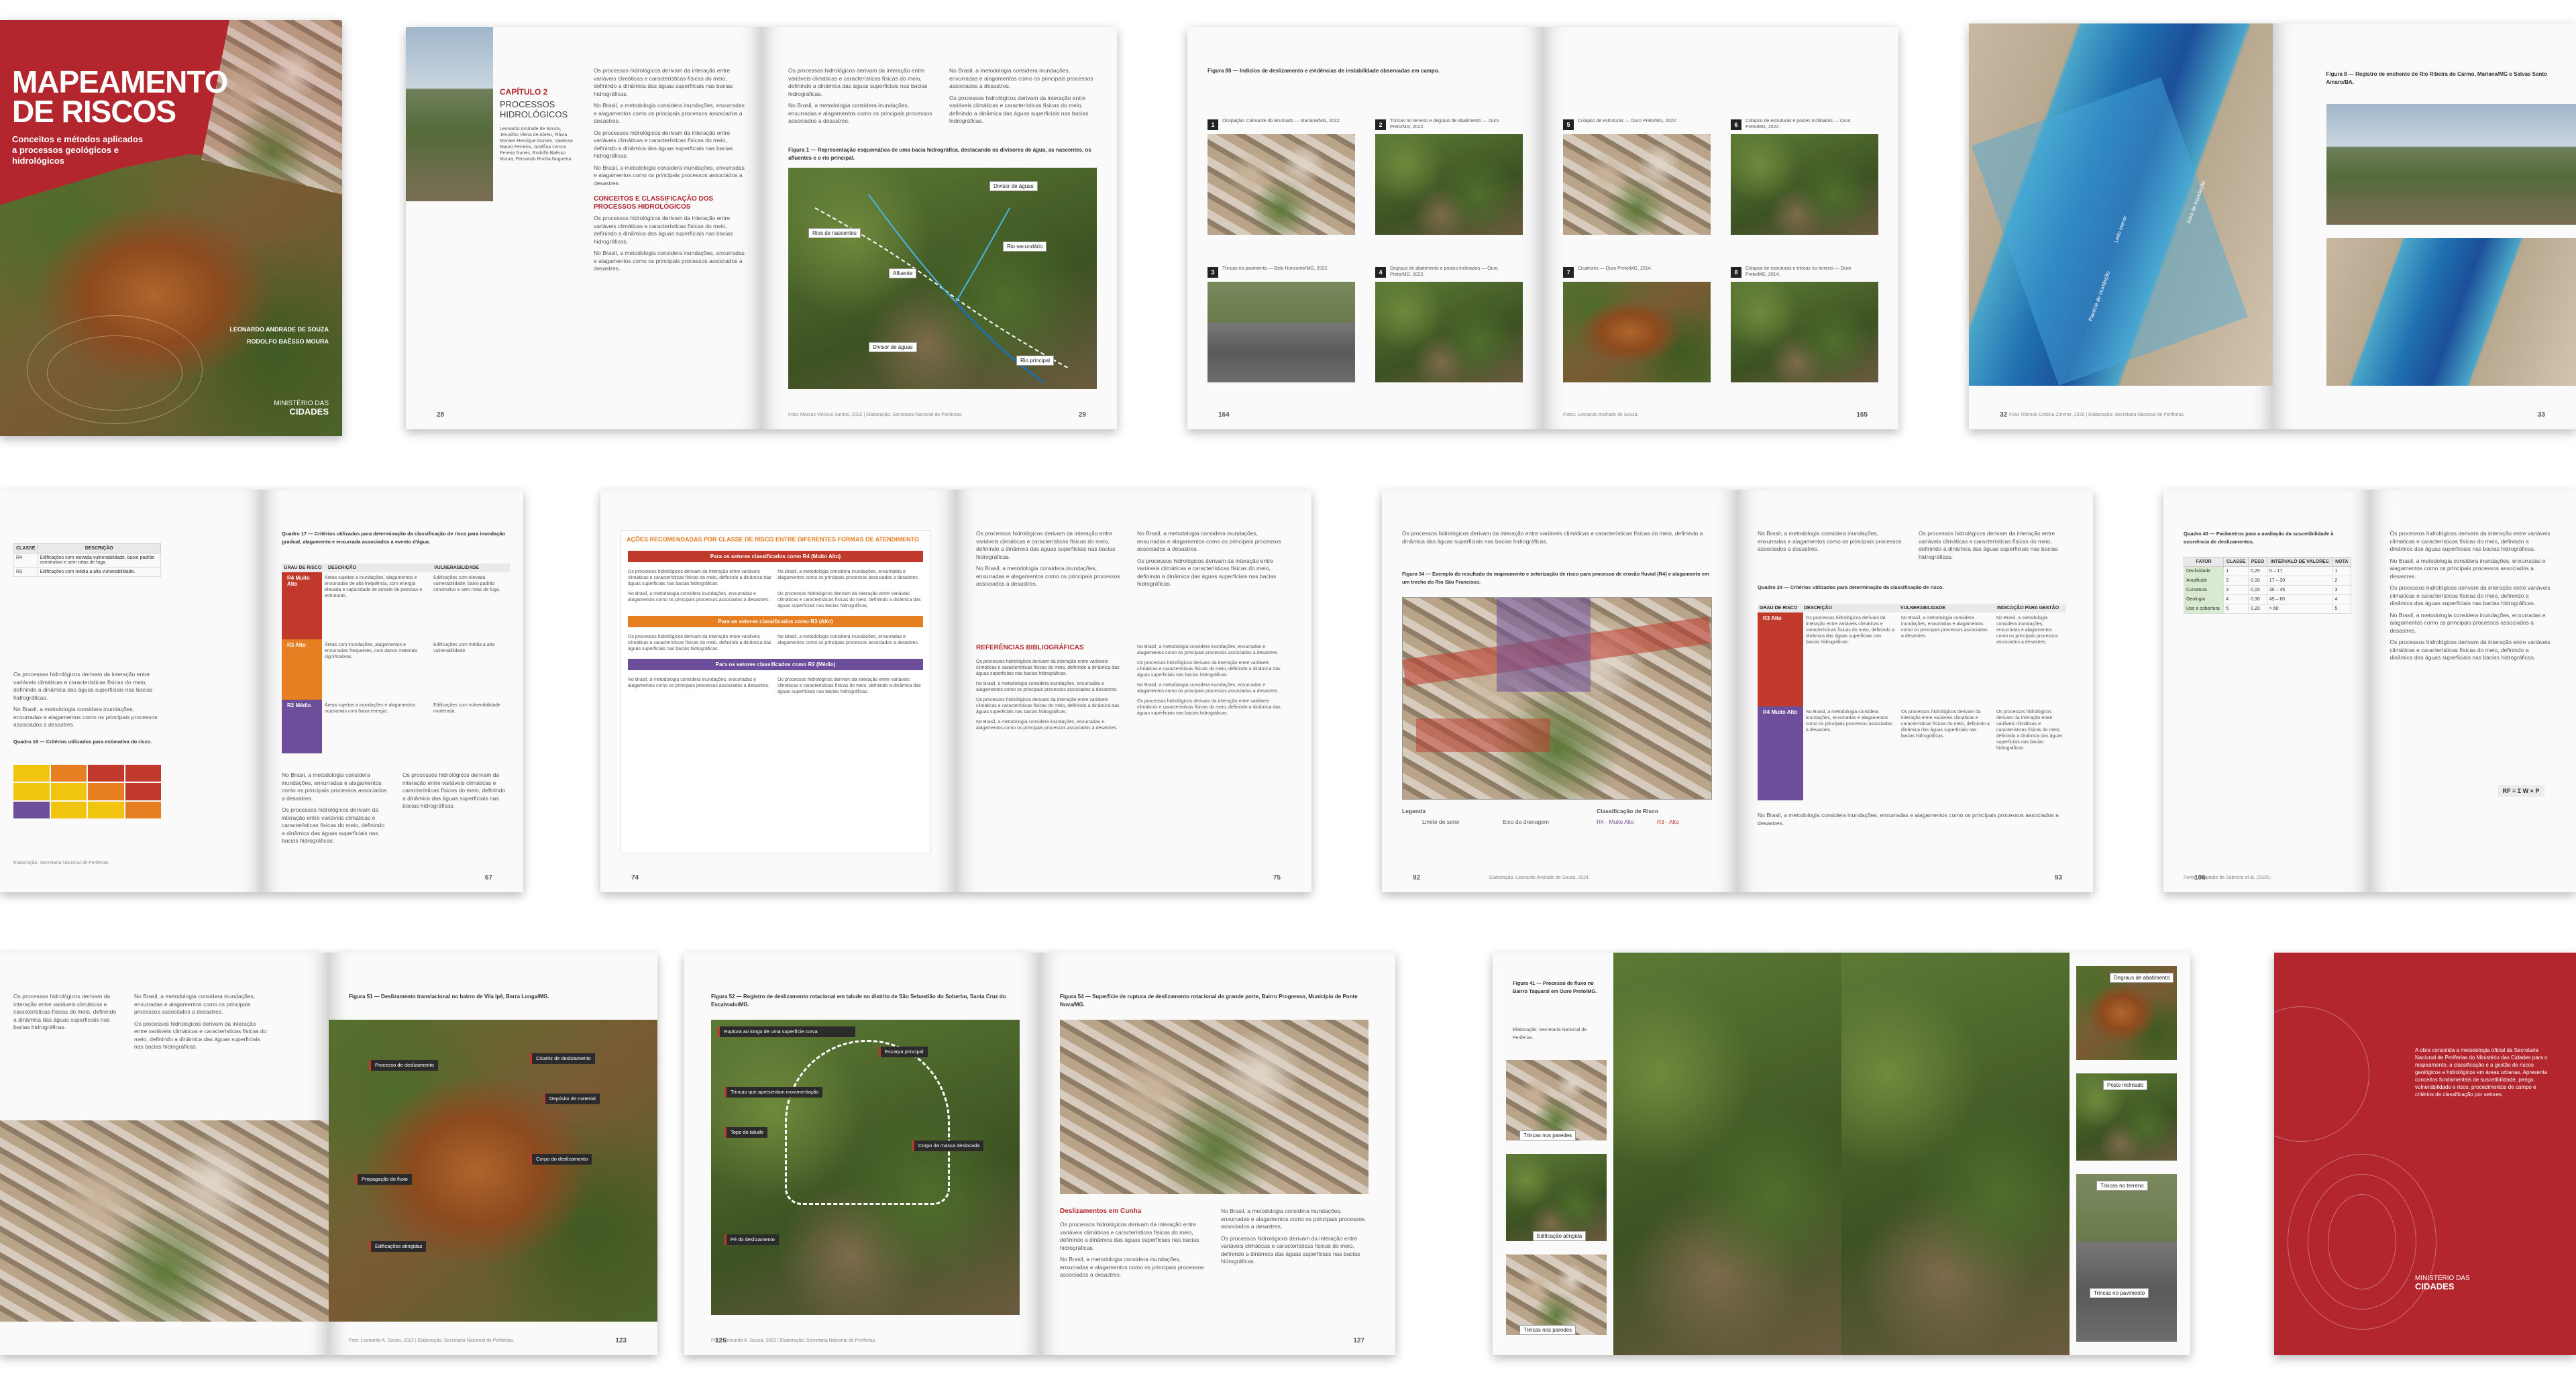 The width and height of the screenshot is (2576, 1384). What do you see at coordinates (301, 408) in the screenshot?
I see `cover-ministry-logo: MINISTÉRIO DAS CIDADES` at bounding box center [301, 408].